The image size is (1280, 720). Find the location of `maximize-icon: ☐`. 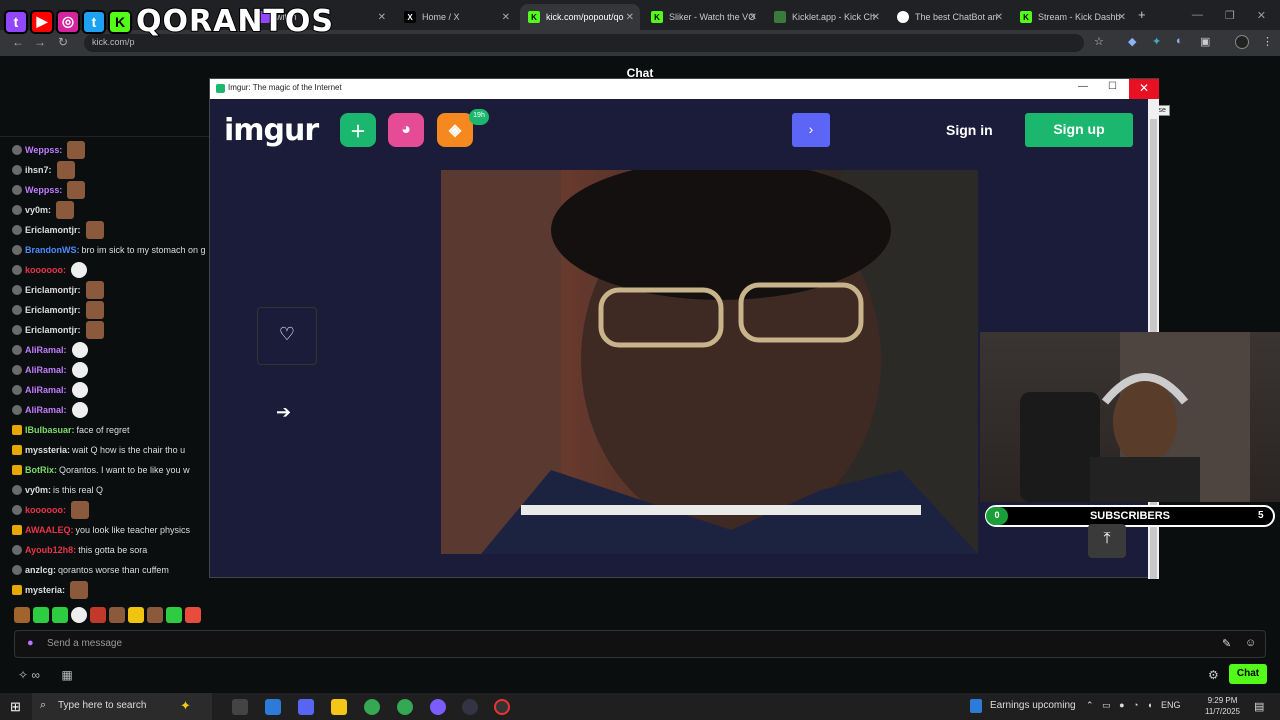

maximize-icon: ☐ is located at coordinates (1112, 86).